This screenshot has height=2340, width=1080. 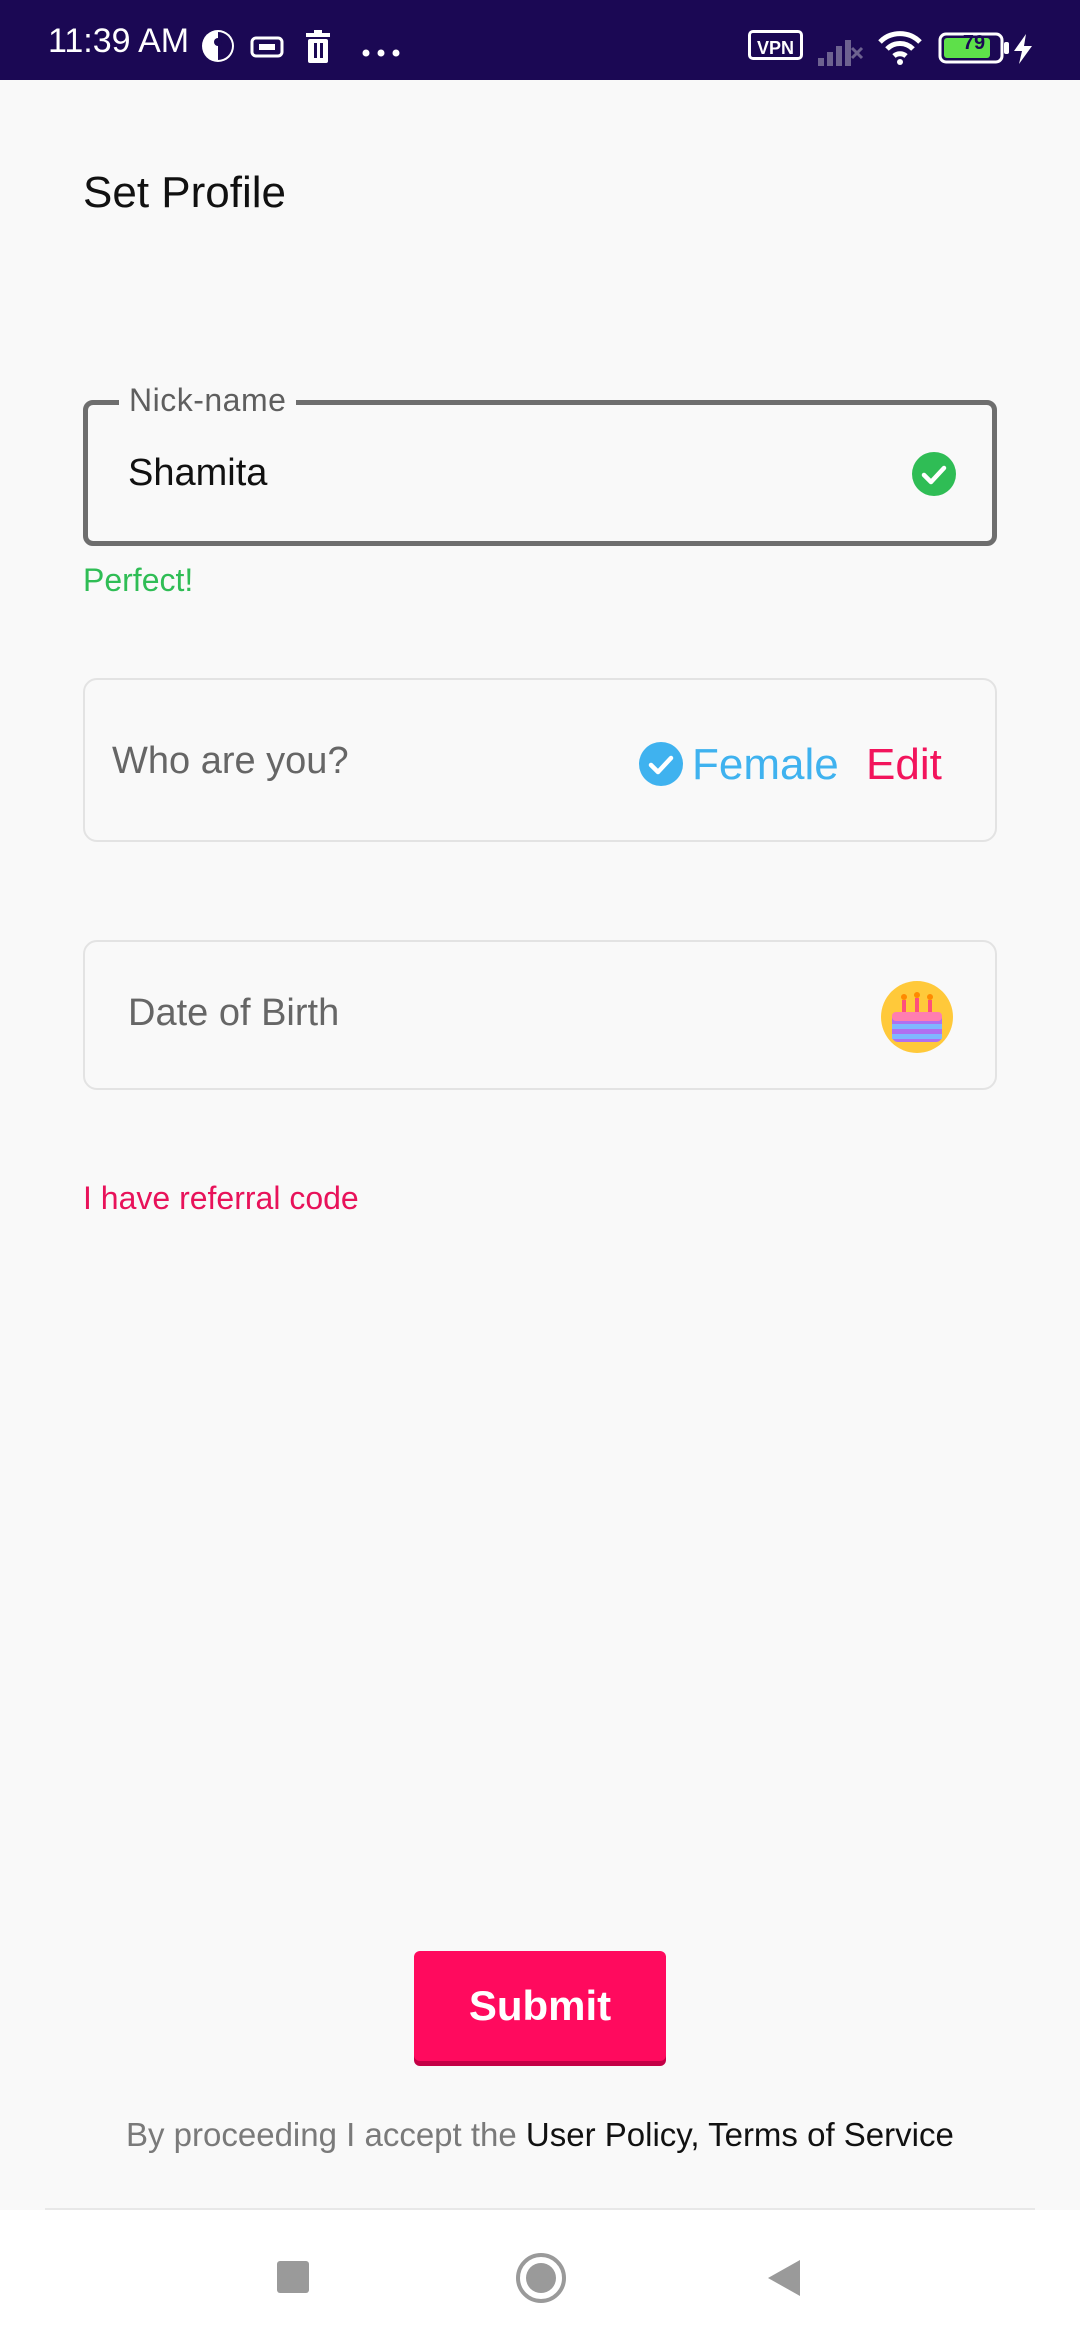 I want to click on date-of-birth-label: Date of Birth, so click(x=234, y=1013).